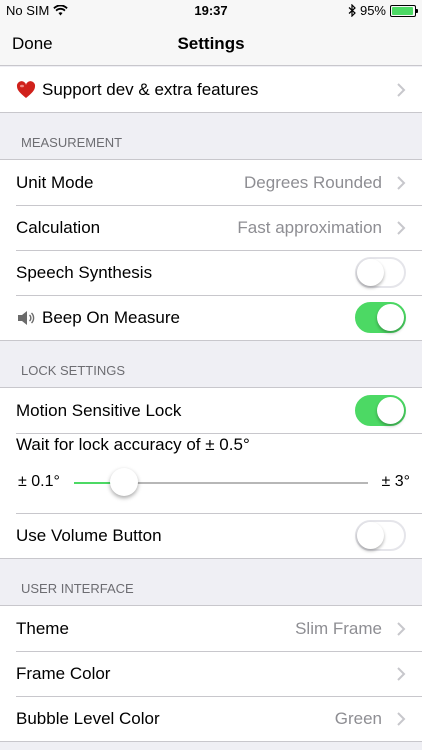  I want to click on status-right: 95%, so click(383, 10).